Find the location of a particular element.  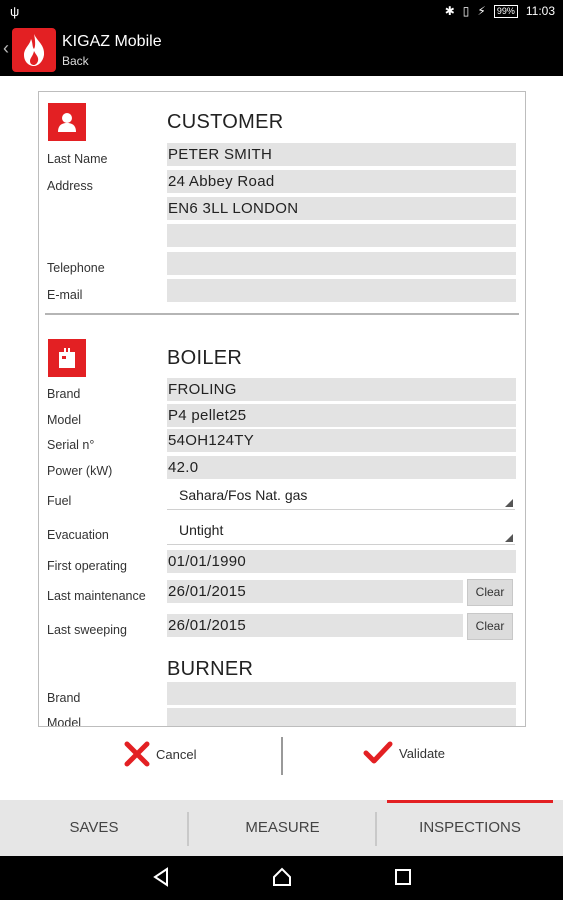

cancel-label: Cancel is located at coordinates (176, 754).